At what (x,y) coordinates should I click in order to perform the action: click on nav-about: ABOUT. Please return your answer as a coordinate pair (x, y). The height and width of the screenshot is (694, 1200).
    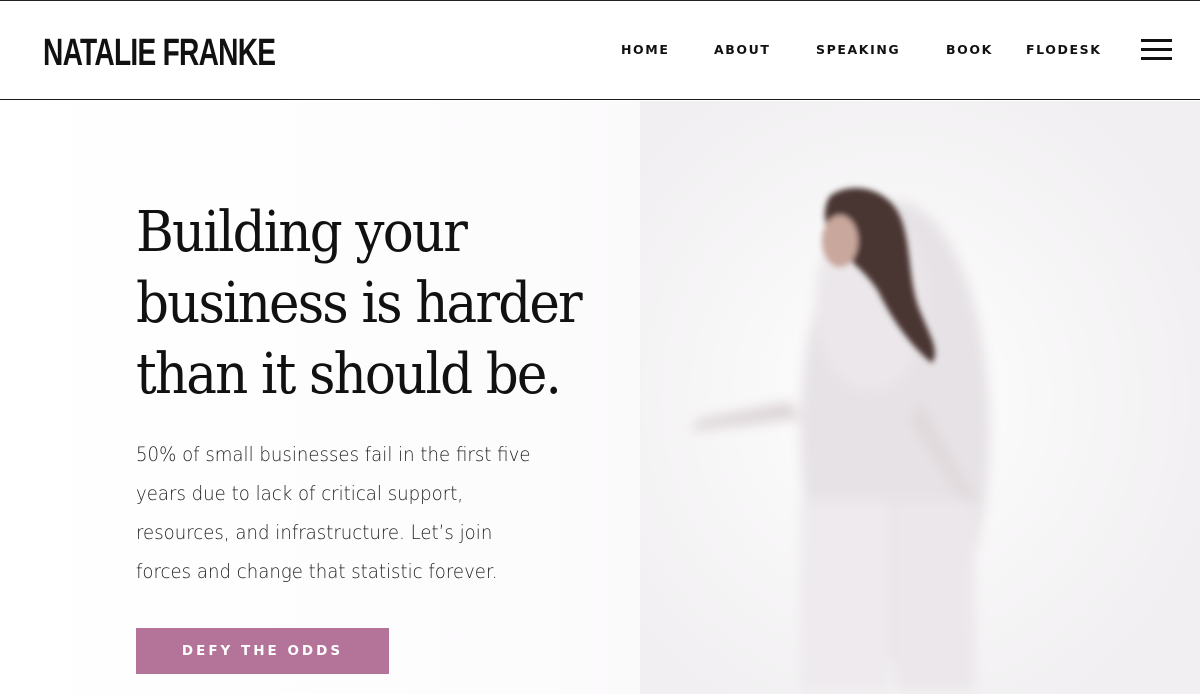
    Looking at the image, I should click on (742, 50).